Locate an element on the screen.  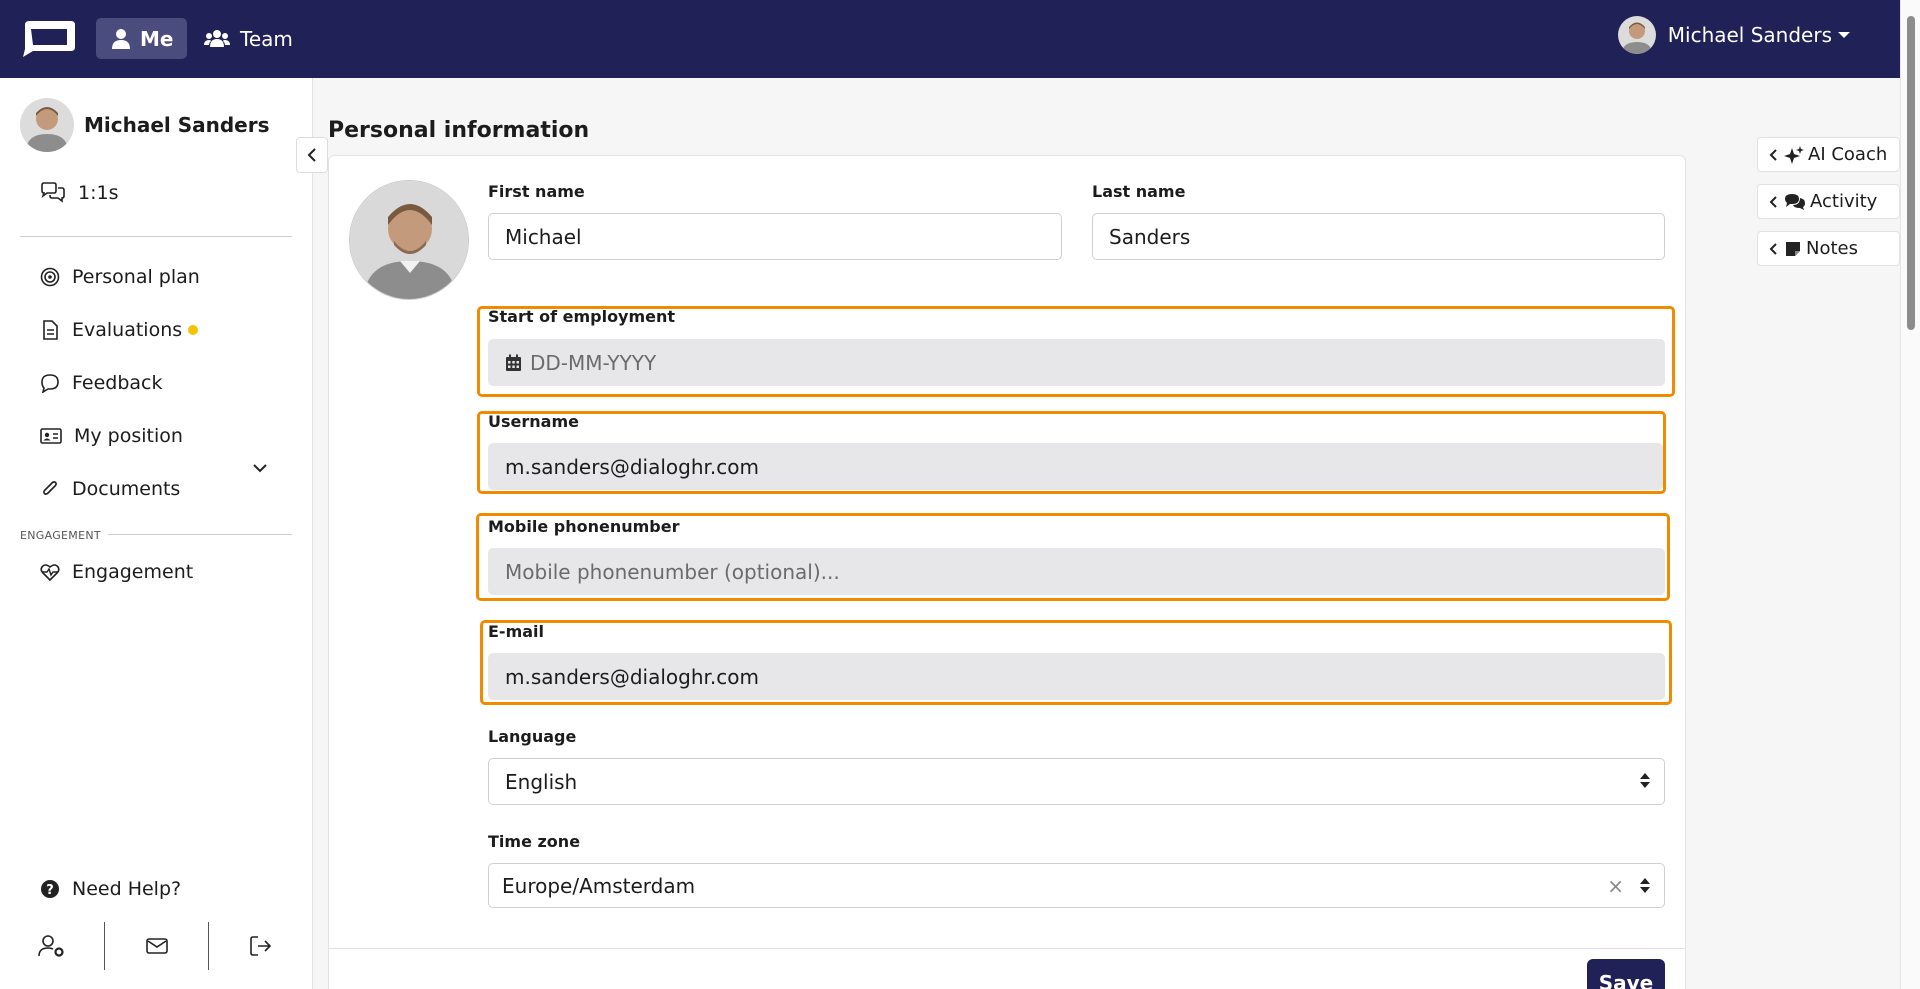
speech-bubble-icon is located at coordinates (50, 383).